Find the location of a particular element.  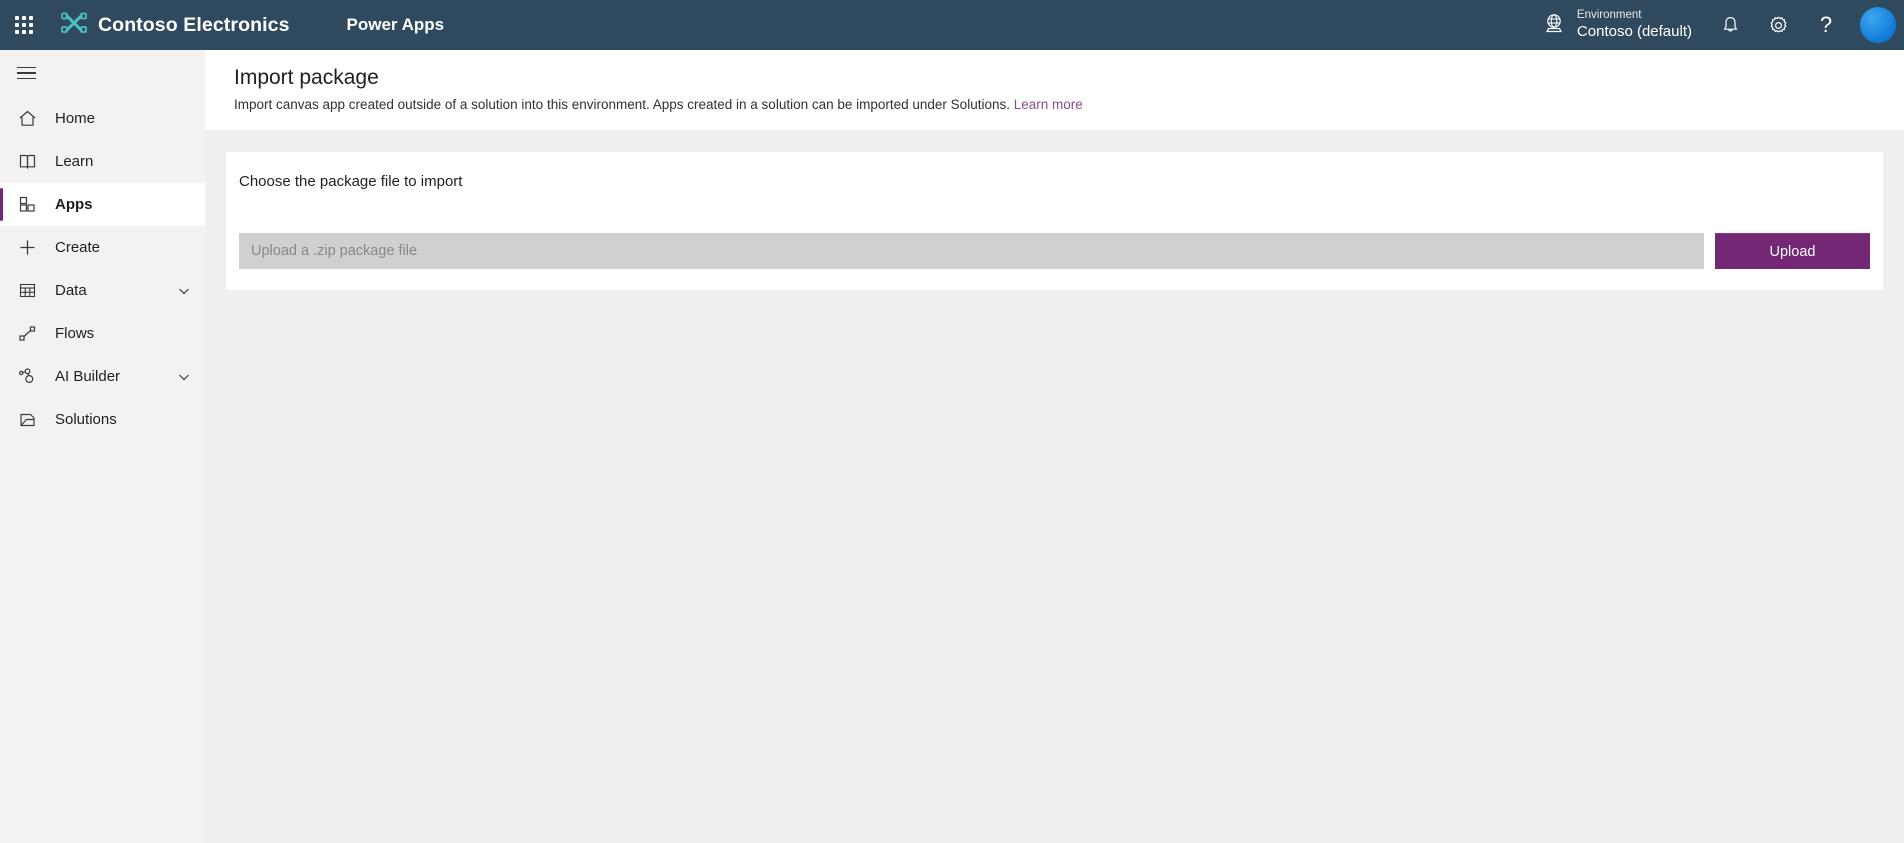

environment-text: Environment Contoso (default) is located at coordinates (1634, 24).